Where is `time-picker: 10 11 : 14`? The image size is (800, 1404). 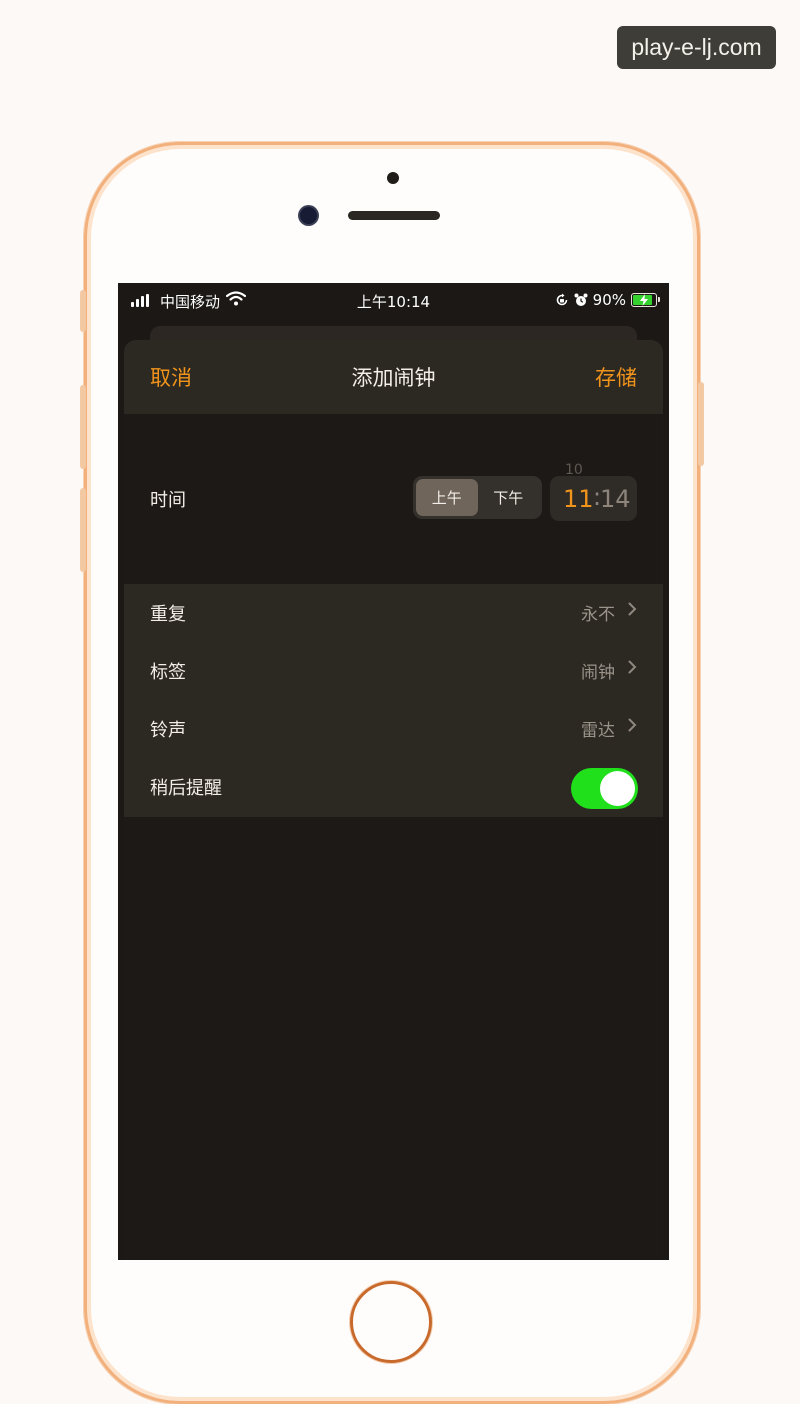 time-picker: 10 11 : 14 is located at coordinates (593, 491).